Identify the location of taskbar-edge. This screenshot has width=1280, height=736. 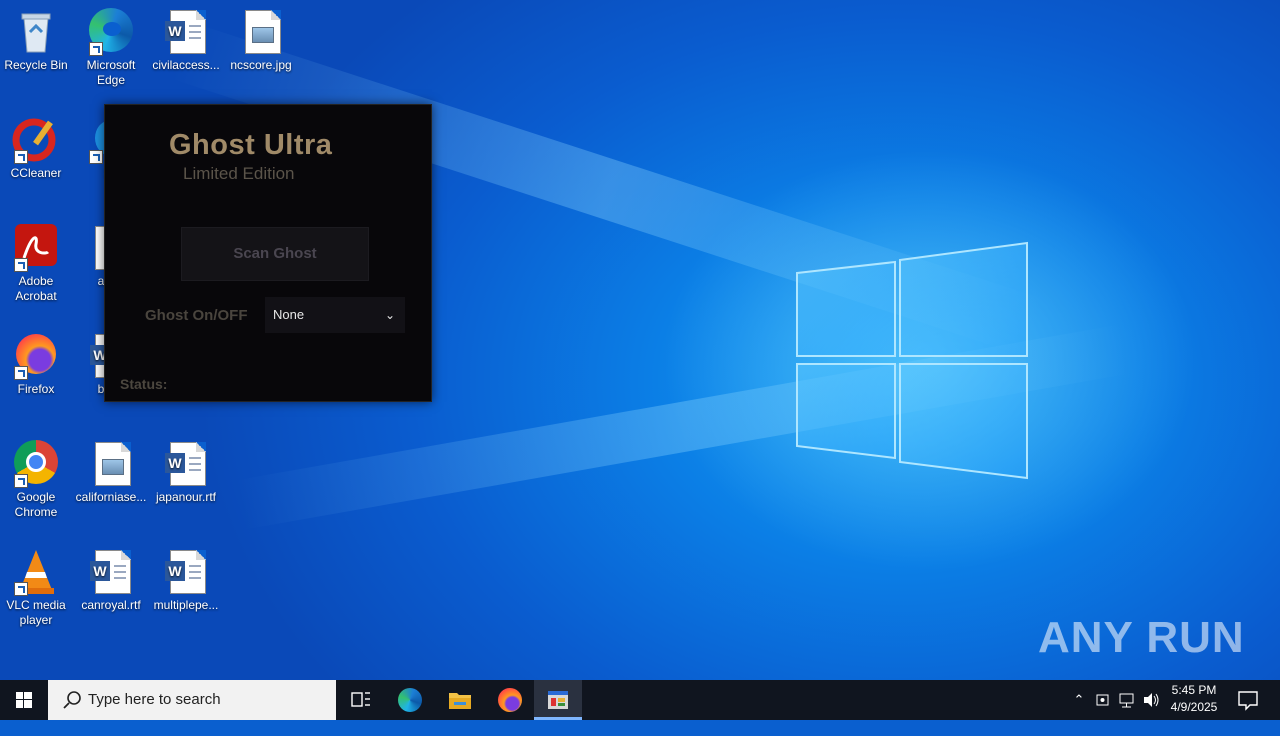
(410, 700).